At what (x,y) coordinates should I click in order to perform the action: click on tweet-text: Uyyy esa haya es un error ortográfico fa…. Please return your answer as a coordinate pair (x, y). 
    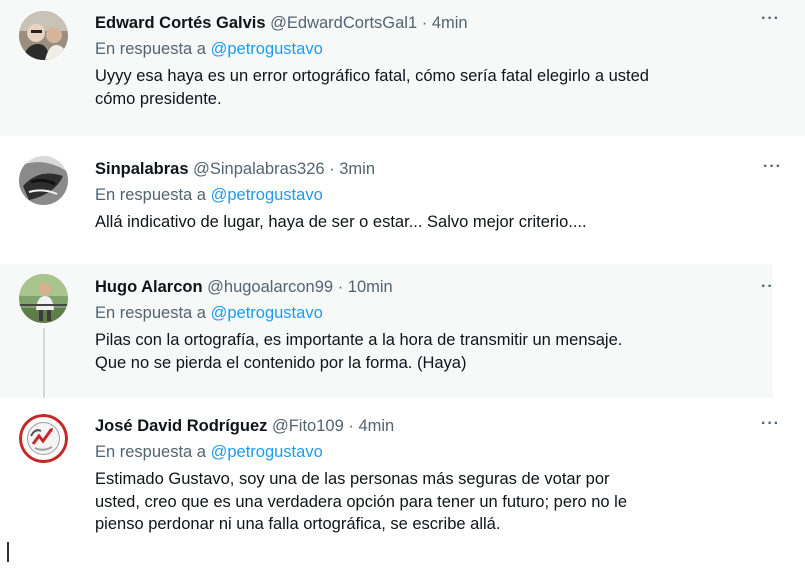
    Looking at the image, I should click on (440, 87).